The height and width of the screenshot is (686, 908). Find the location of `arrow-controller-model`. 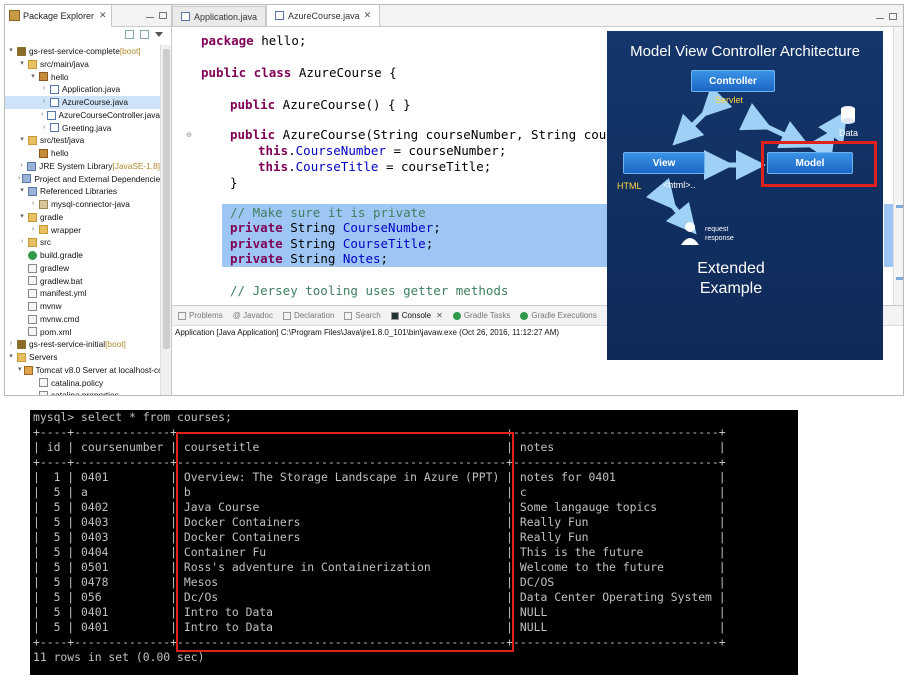

arrow-controller-model is located at coordinates (775, 126).